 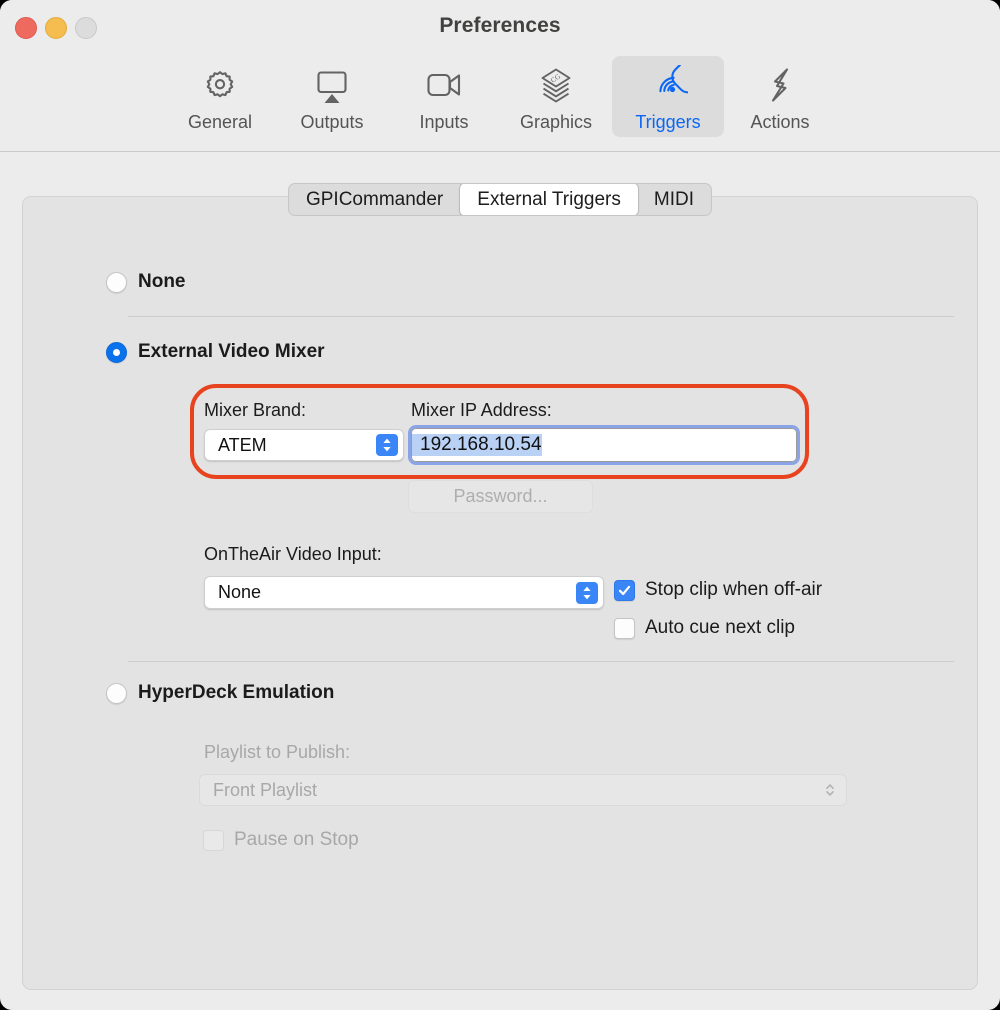 What do you see at coordinates (549, 199) in the screenshot?
I see `tab-external-triggers: External Triggers` at bounding box center [549, 199].